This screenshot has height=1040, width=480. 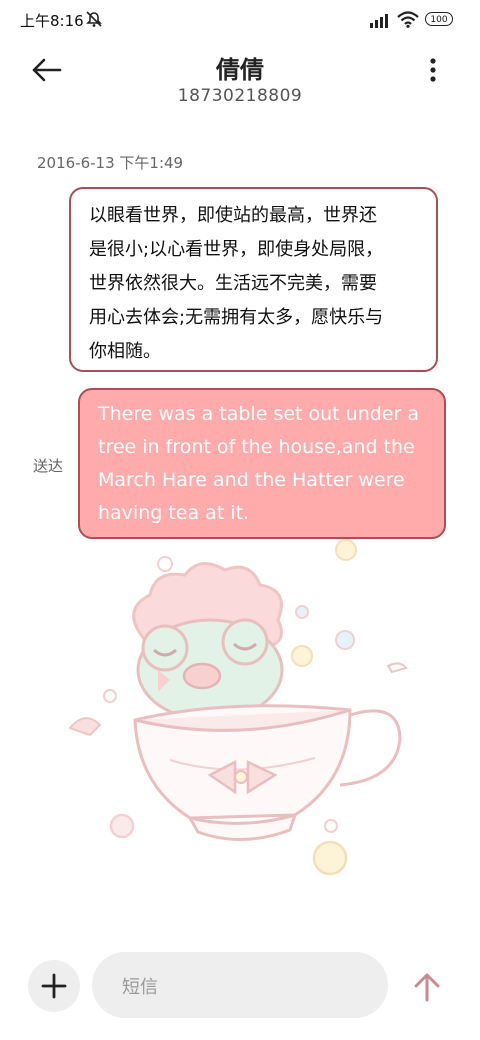 I want to click on message-timestamp: 2016-6-13 下午1:49, so click(x=110, y=163).